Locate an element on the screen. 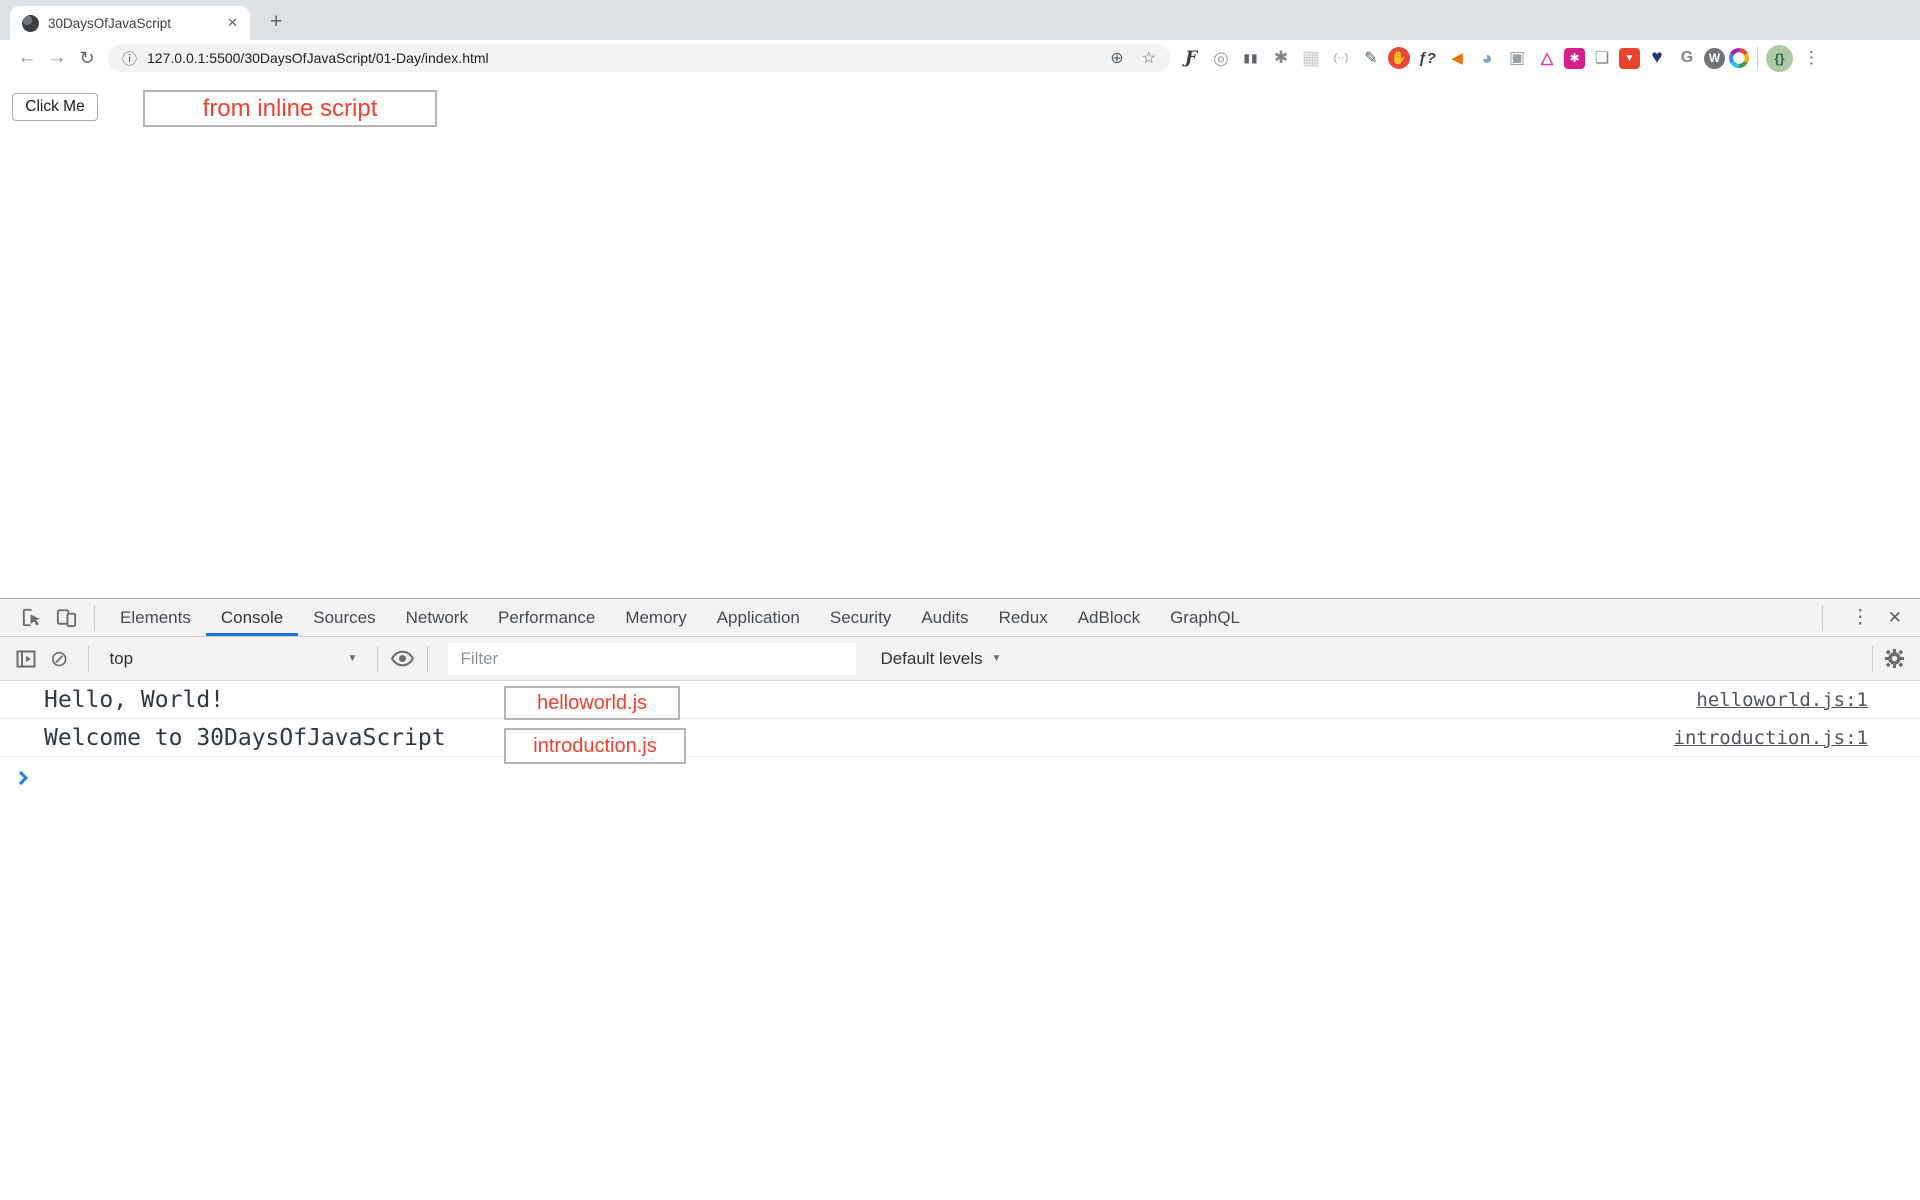 The image size is (1920, 1200). camera-extension-icon: ▣ is located at coordinates (1517, 58).